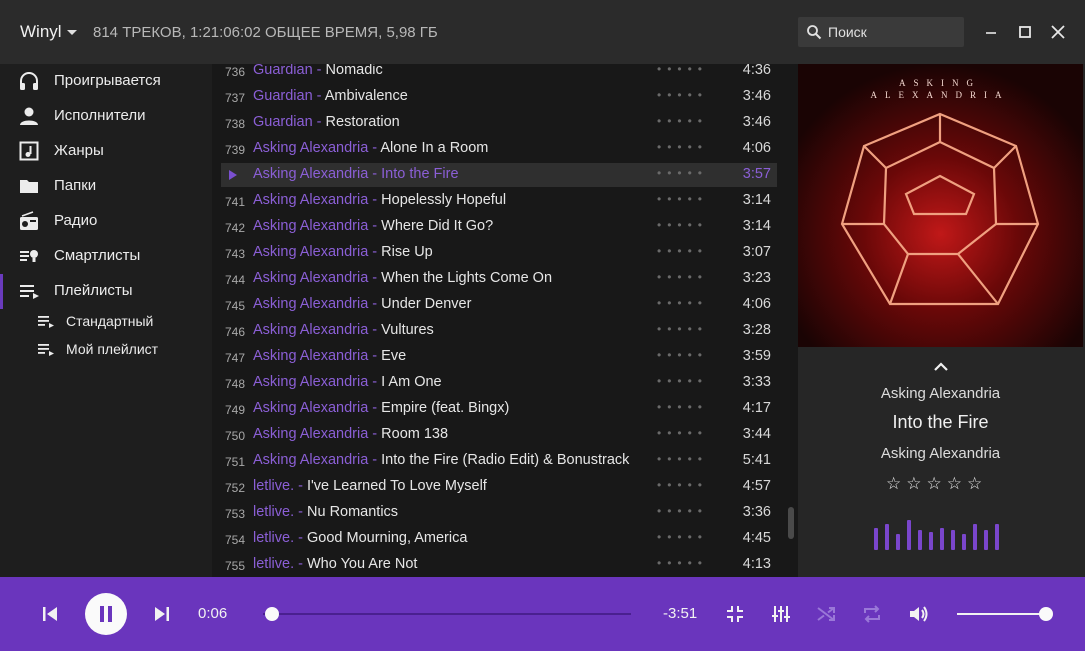 This screenshot has width=1085, height=651. What do you see at coordinates (499, 513) in the screenshot?
I see `track-row: 753 letlive. - Nu Romantics ••••• 3:36` at bounding box center [499, 513].